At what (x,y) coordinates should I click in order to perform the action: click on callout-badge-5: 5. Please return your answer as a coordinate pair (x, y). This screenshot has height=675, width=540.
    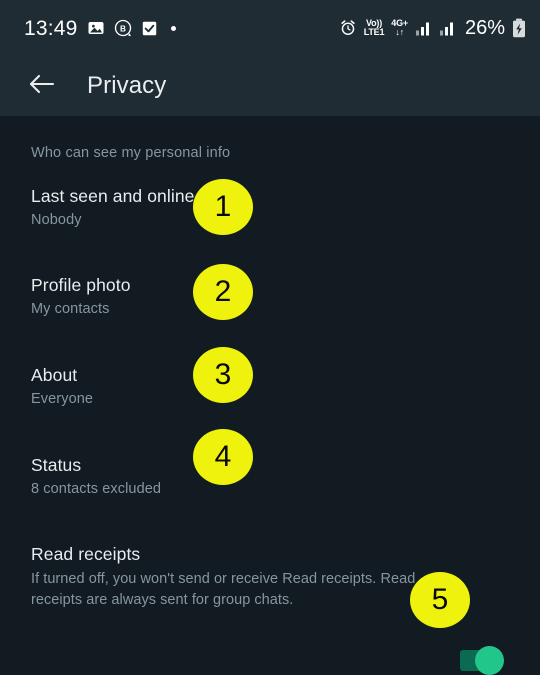
    Looking at the image, I should click on (440, 600).